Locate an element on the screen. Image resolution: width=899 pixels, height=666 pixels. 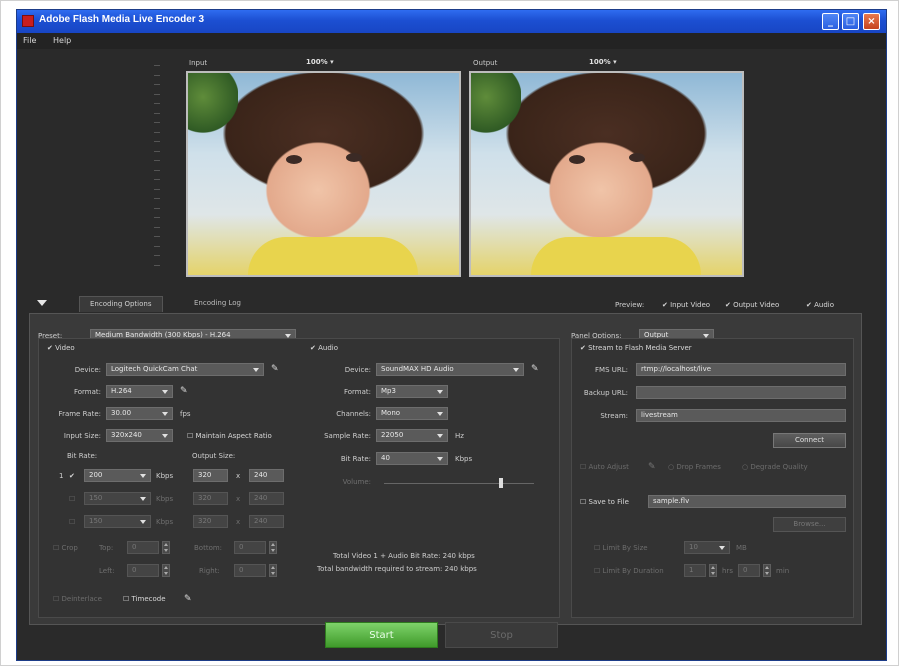
input-video-checkbox: ✔ Input Video is located at coordinates (686, 305).